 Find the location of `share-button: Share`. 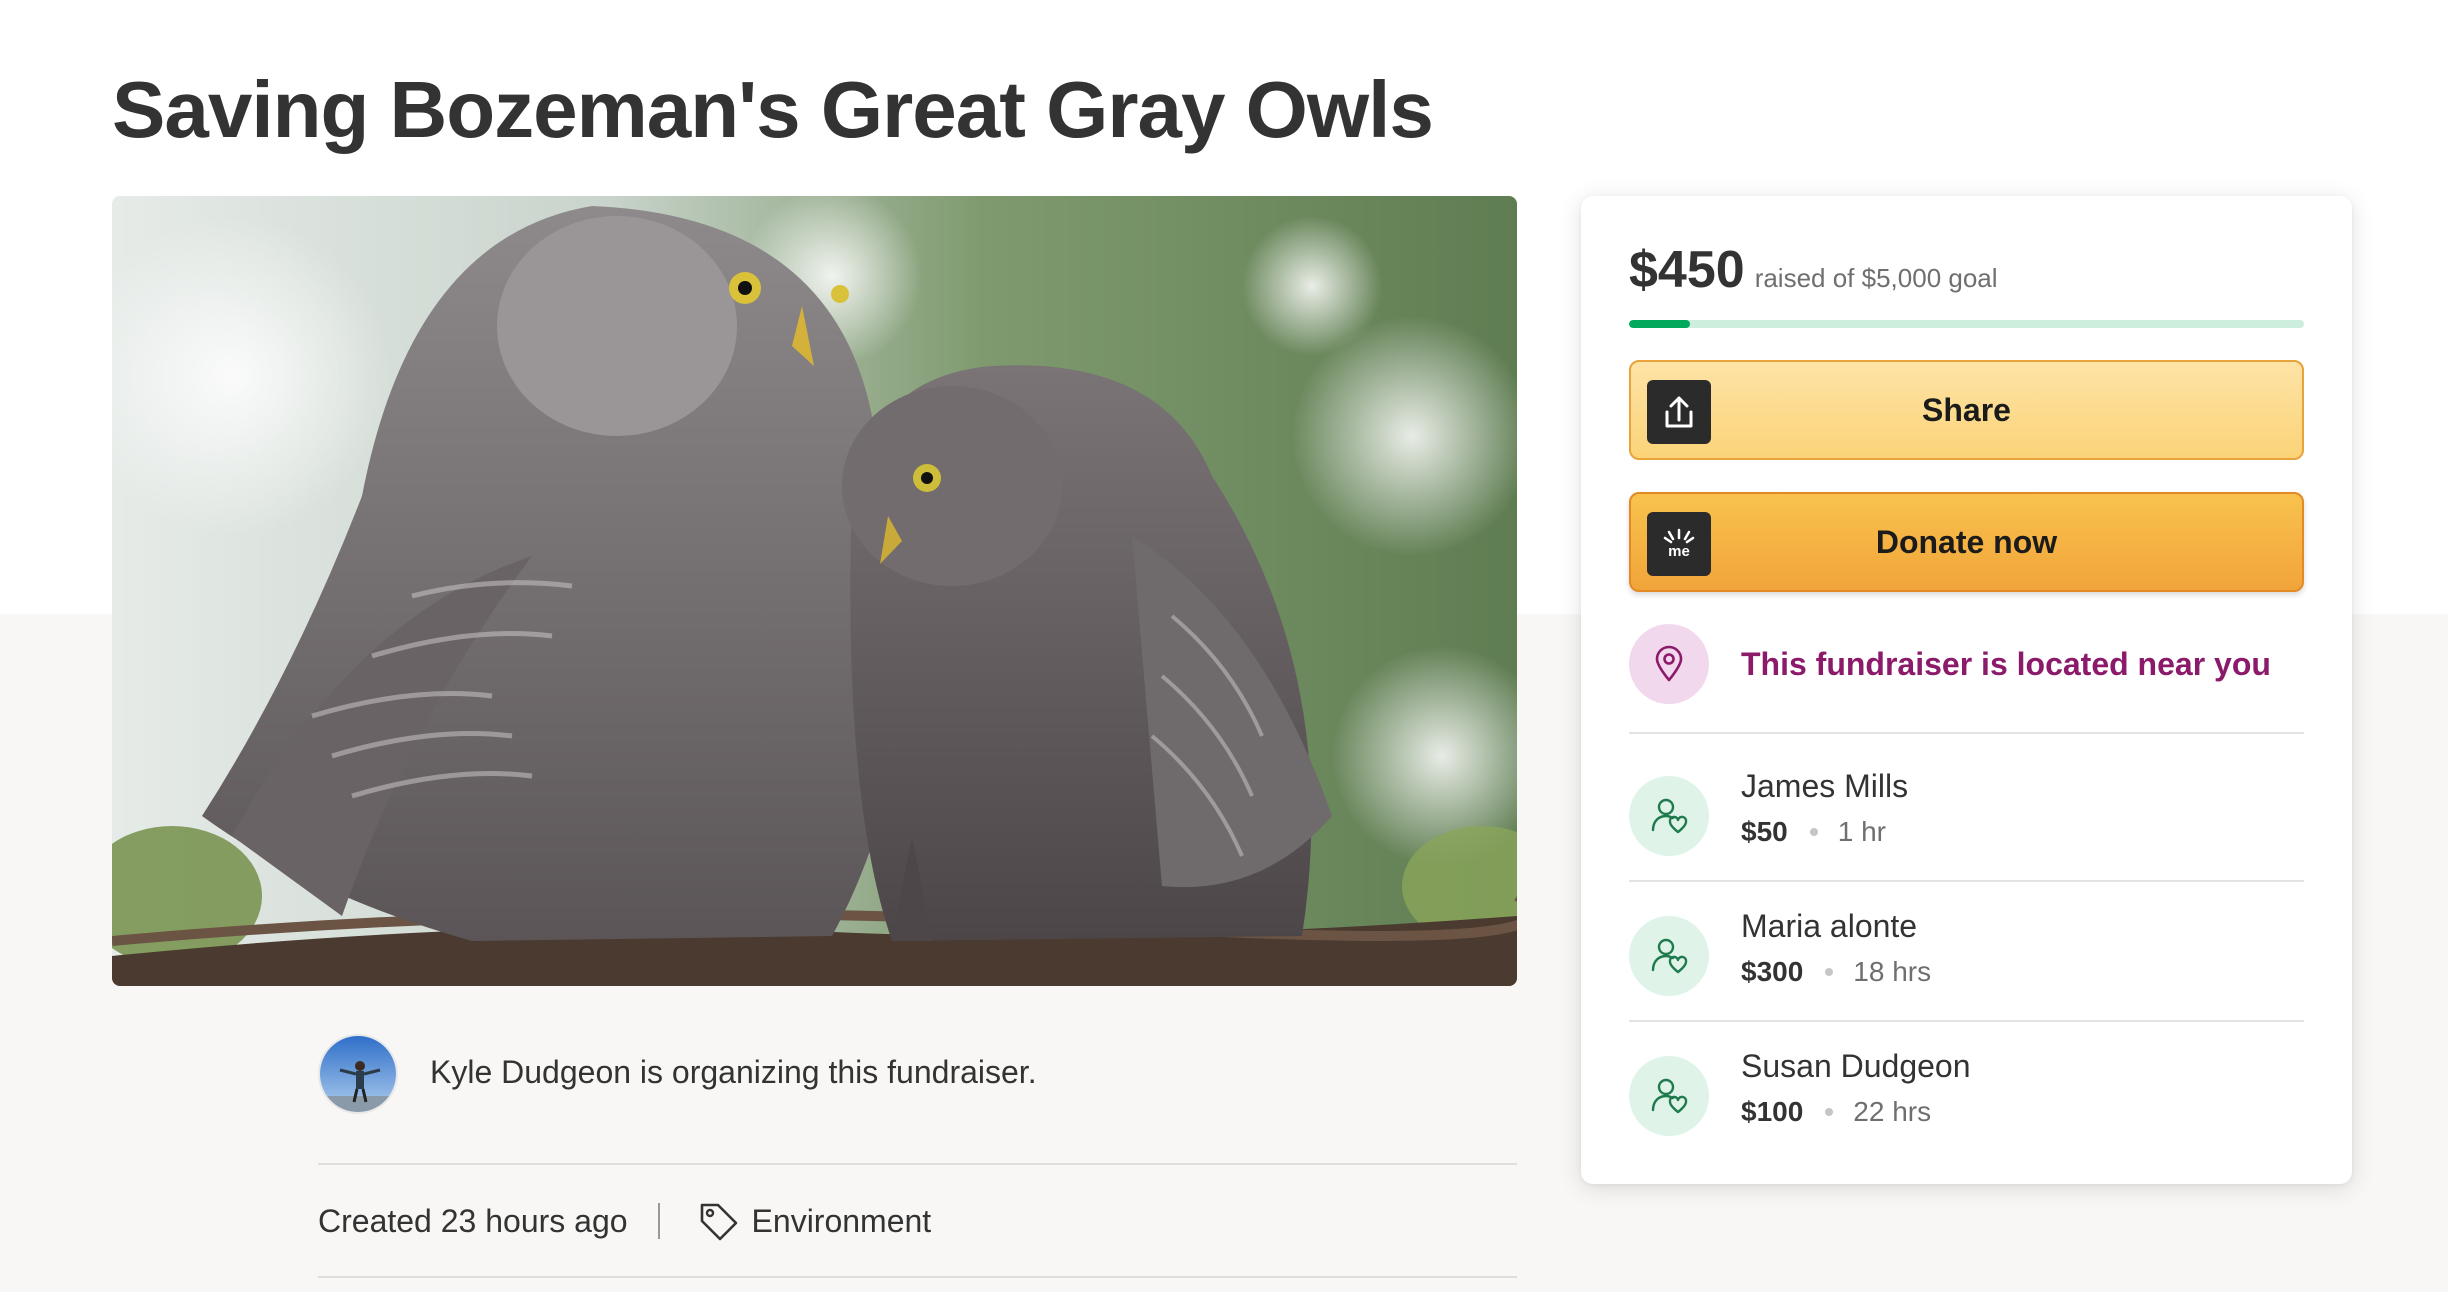

share-button: Share is located at coordinates (1966, 410).